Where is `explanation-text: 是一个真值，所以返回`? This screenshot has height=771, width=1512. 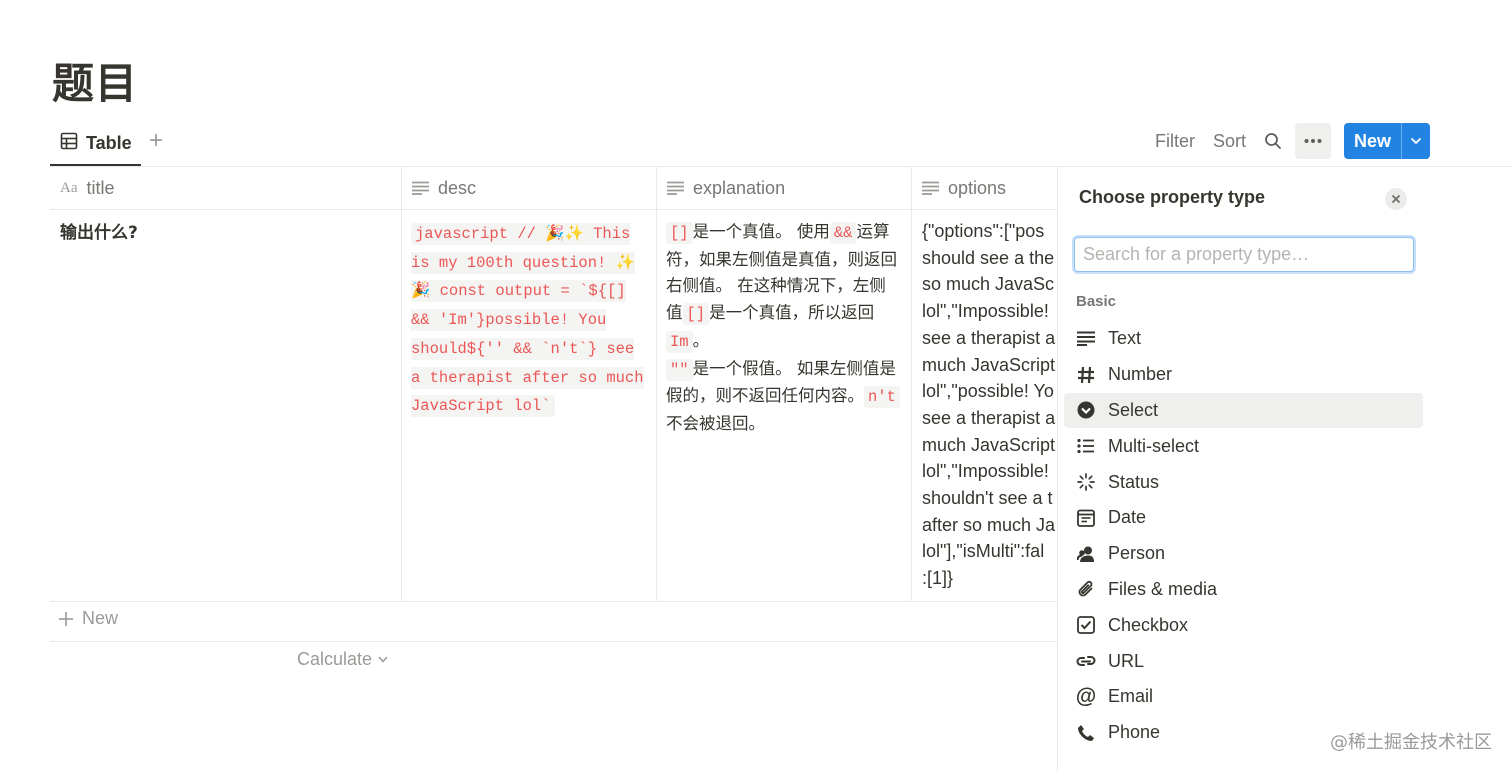 explanation-text: 是一个真值，所以返回 is located at coordinates (792, 313).